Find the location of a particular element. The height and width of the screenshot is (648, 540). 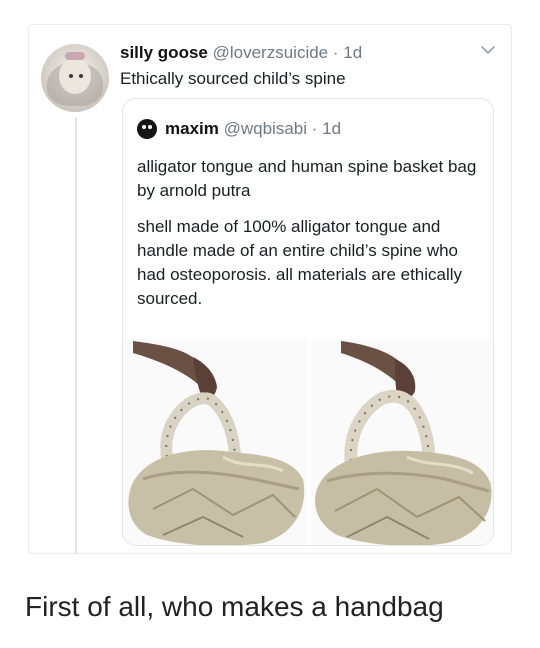

quoted-user-avatar is located at coordinates (147, 129).